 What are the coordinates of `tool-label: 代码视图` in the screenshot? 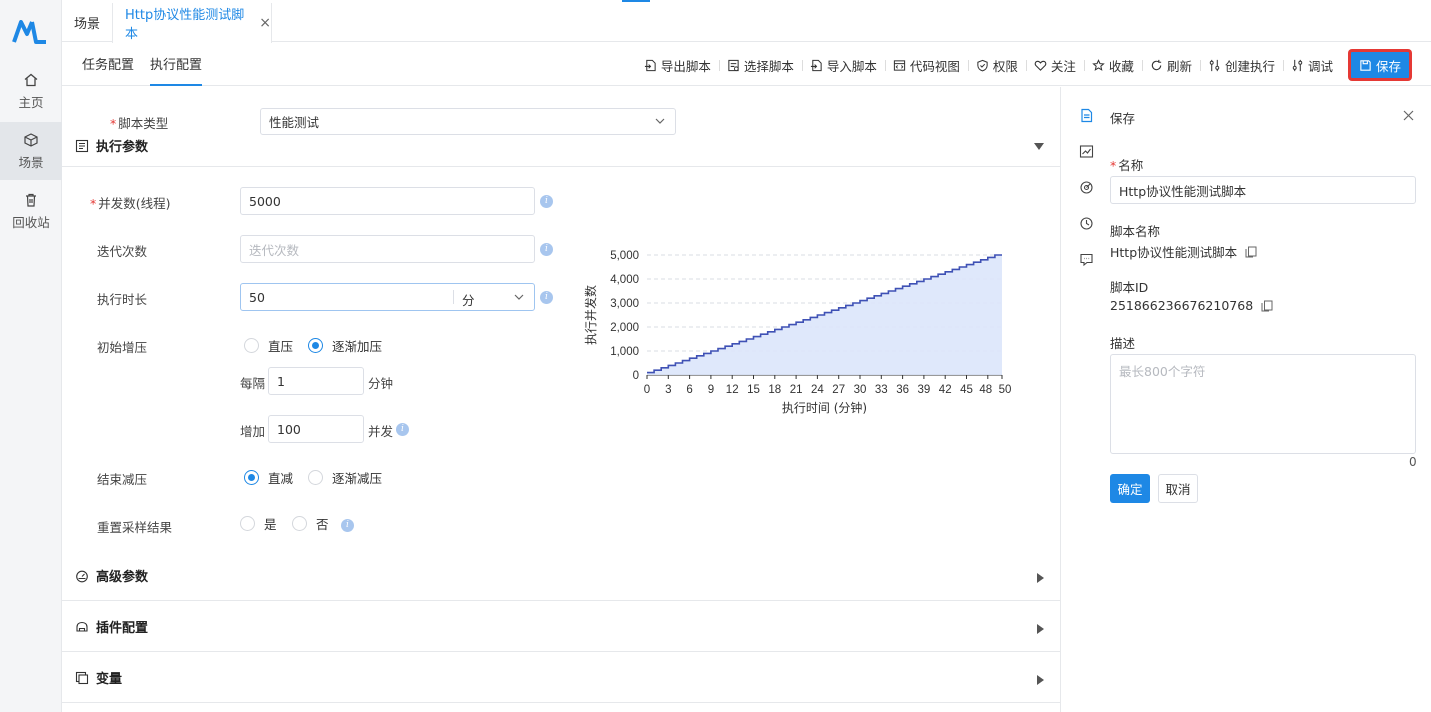 It's located at (934, 66).